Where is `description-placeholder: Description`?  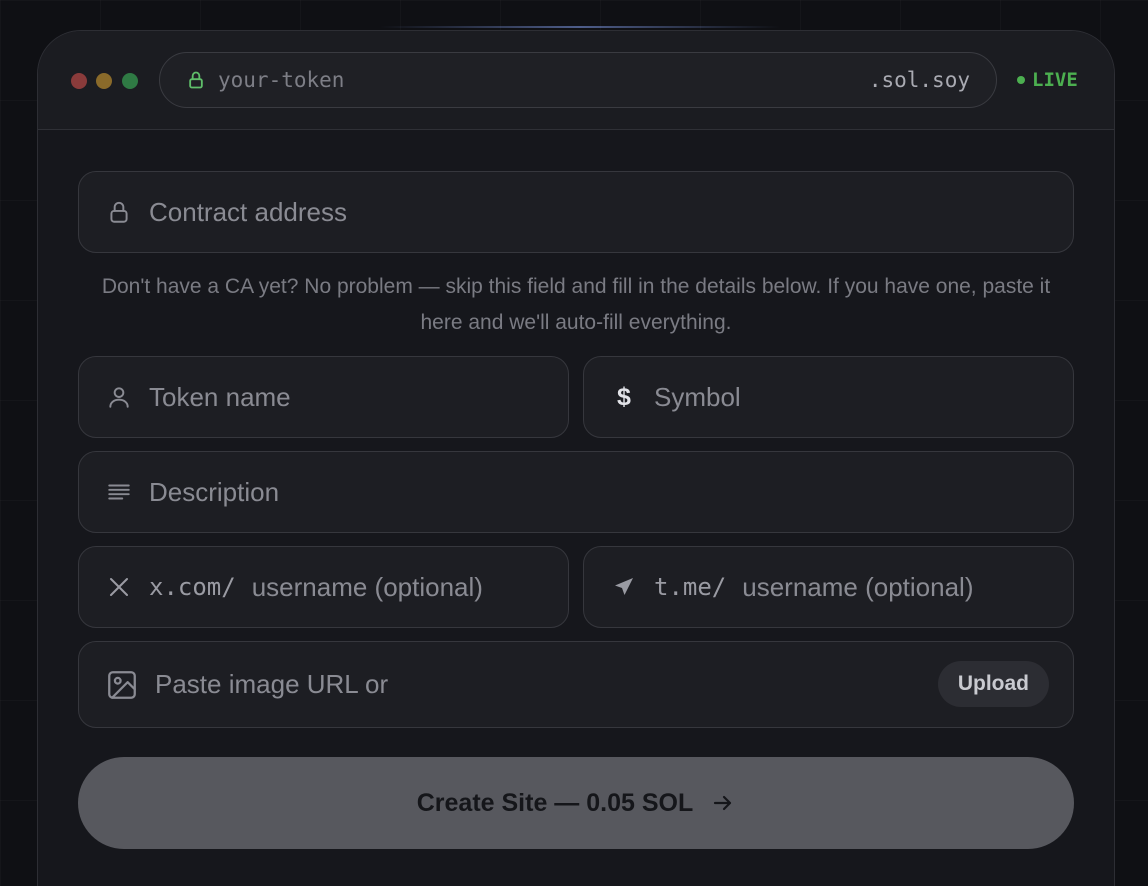 description-placeholder: Description is located at coordinates (214, 491).